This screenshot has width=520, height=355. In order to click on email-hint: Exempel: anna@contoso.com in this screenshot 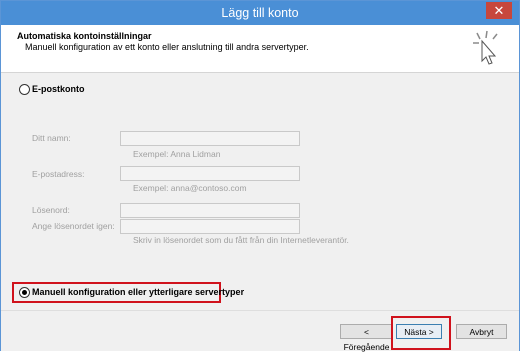, I will do `click(190, 188)`.